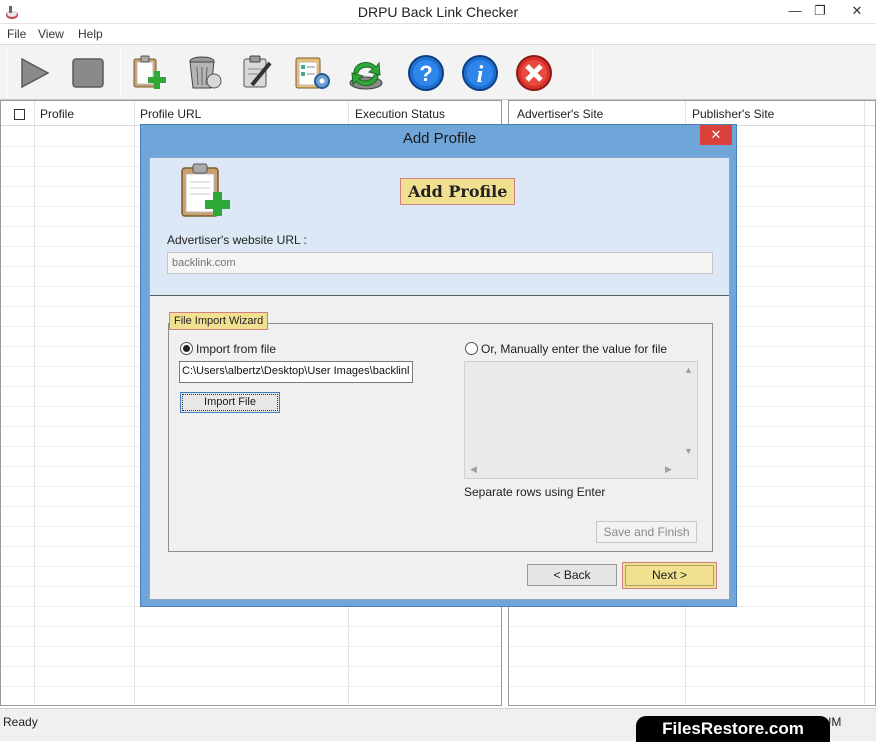 The height and width of the screenshot is (742, 876). I want to click on profile-grid-header: Profile Profile URL Execution Status, so click(251, 113).